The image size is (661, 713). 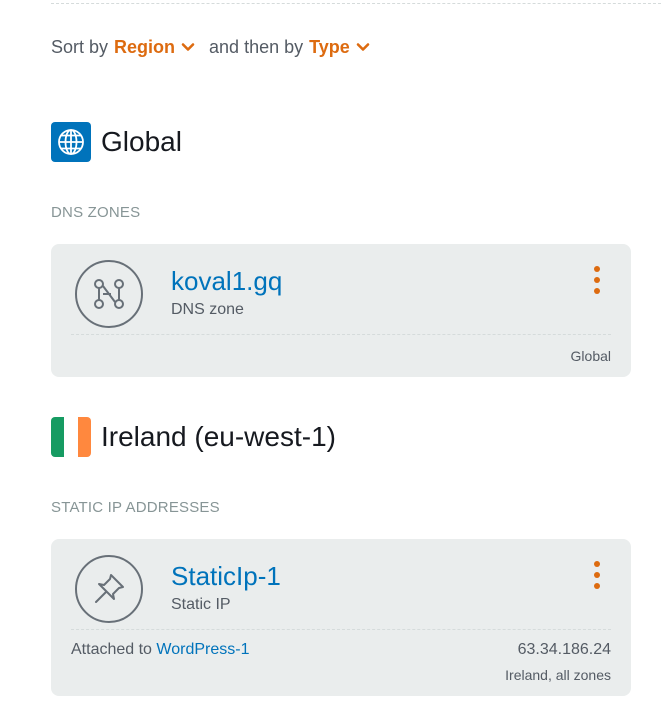 I want to click on pushpin-icon, so click(x=109, y=589).